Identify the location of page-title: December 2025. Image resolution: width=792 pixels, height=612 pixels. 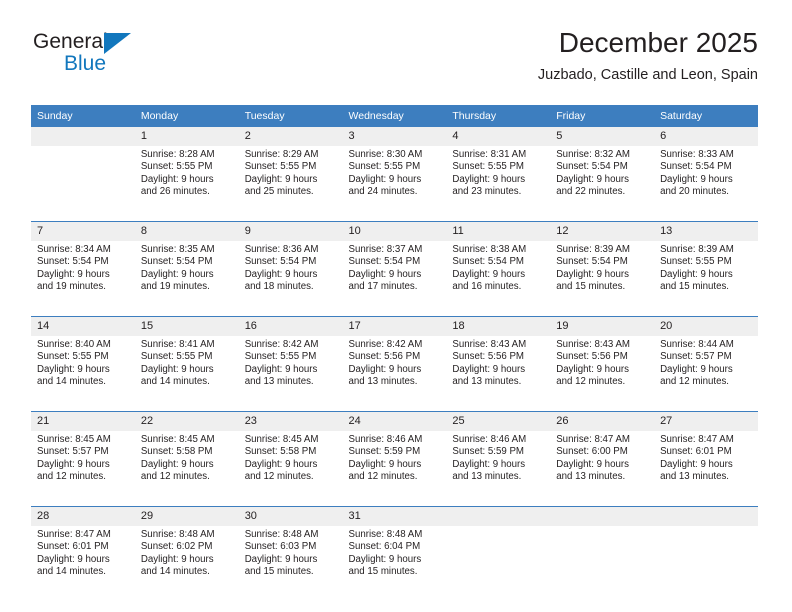
(658, 42).